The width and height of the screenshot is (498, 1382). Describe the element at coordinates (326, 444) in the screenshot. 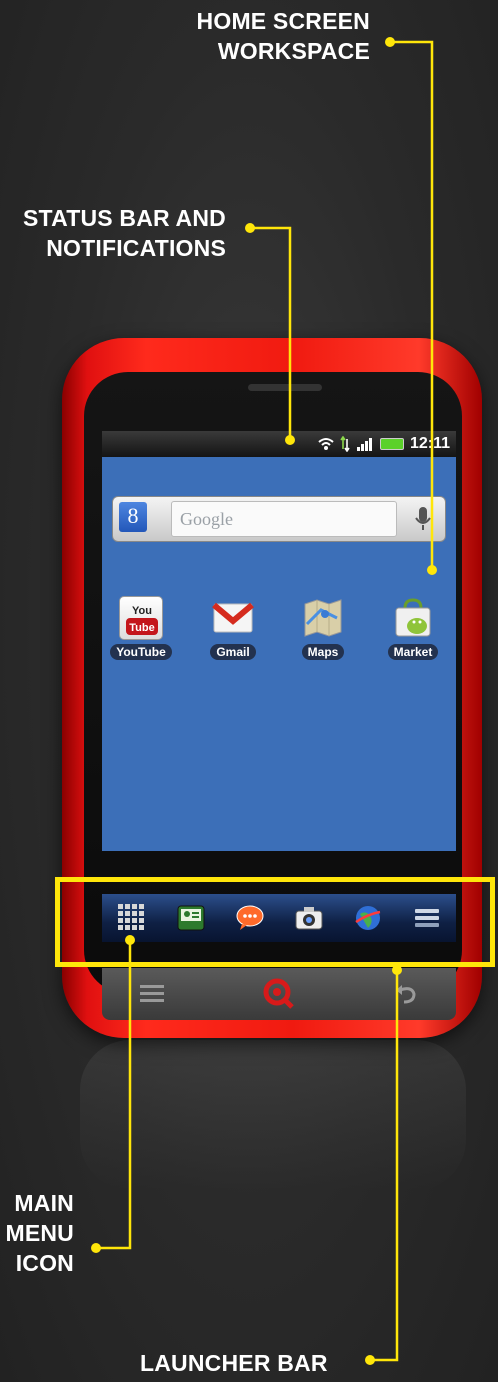

I see `wifi-icon` at that location.